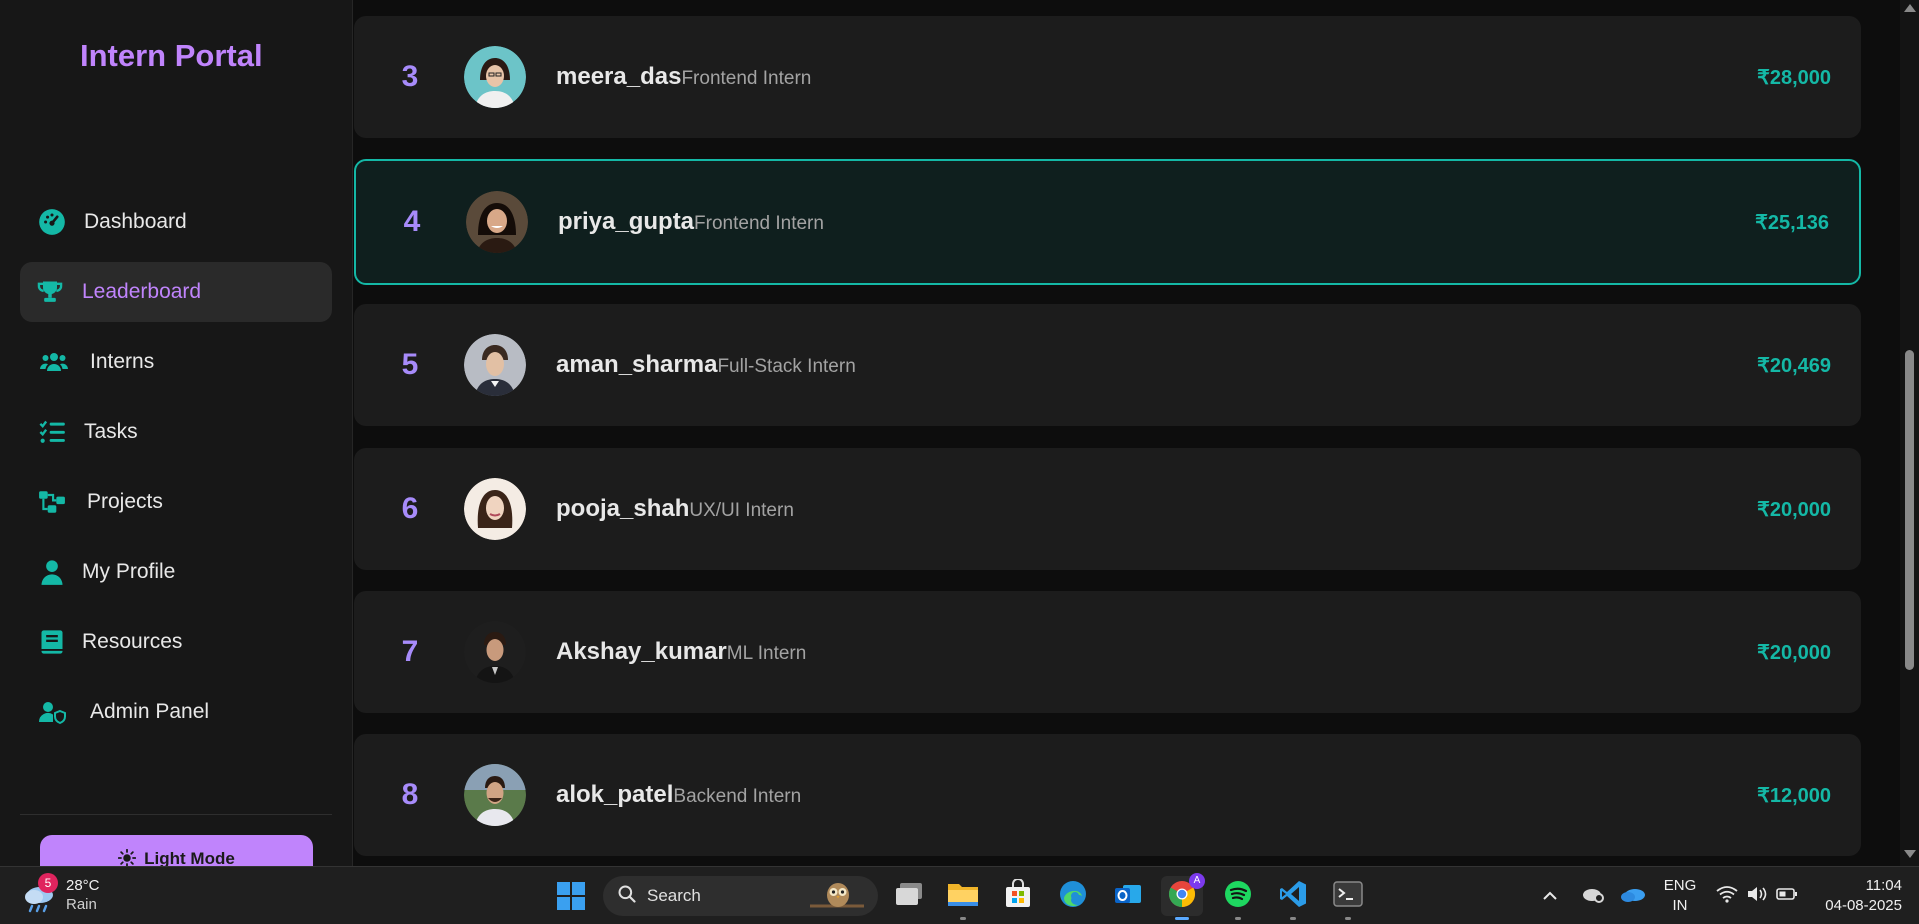 This screenshot has height=924, width=1919. I want to click on intern-username: aman_sharma, so click(637, 364).